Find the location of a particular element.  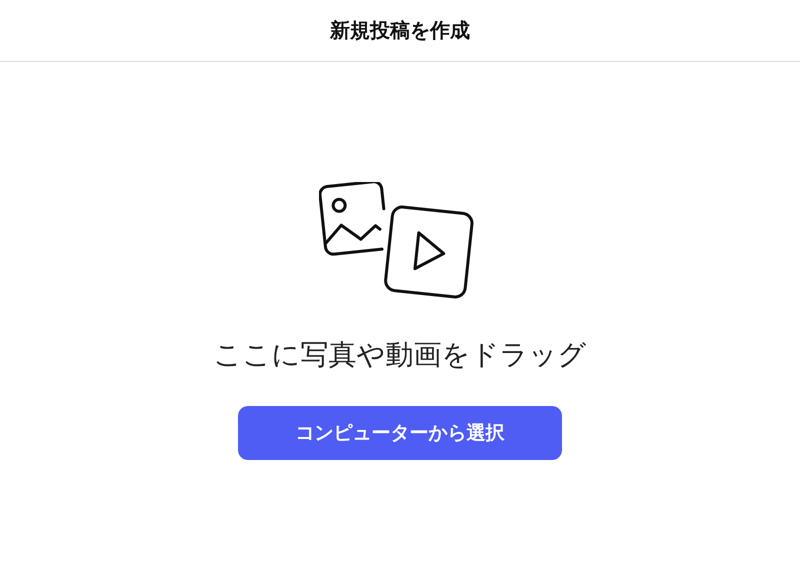

drag-prompt: ここに写真や動画をドラッグ is located at coordinates (400, 355).